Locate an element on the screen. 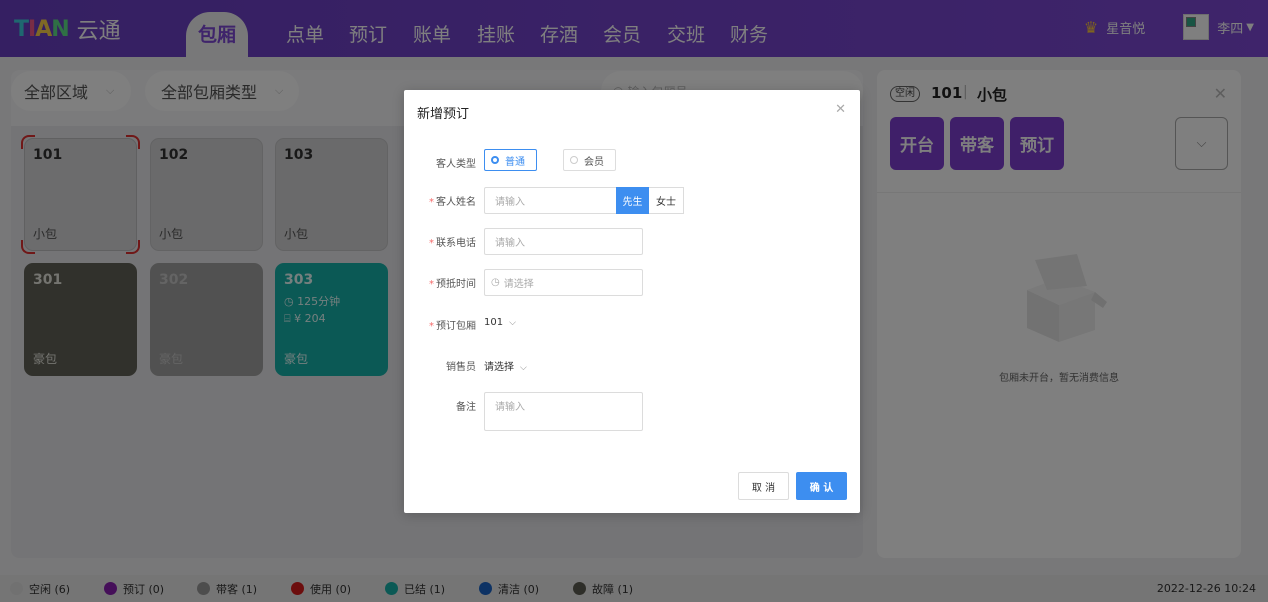 The height and width of the screenshot is (602, 1268). close-icon: ✕ is located at coordinates (840, 109).